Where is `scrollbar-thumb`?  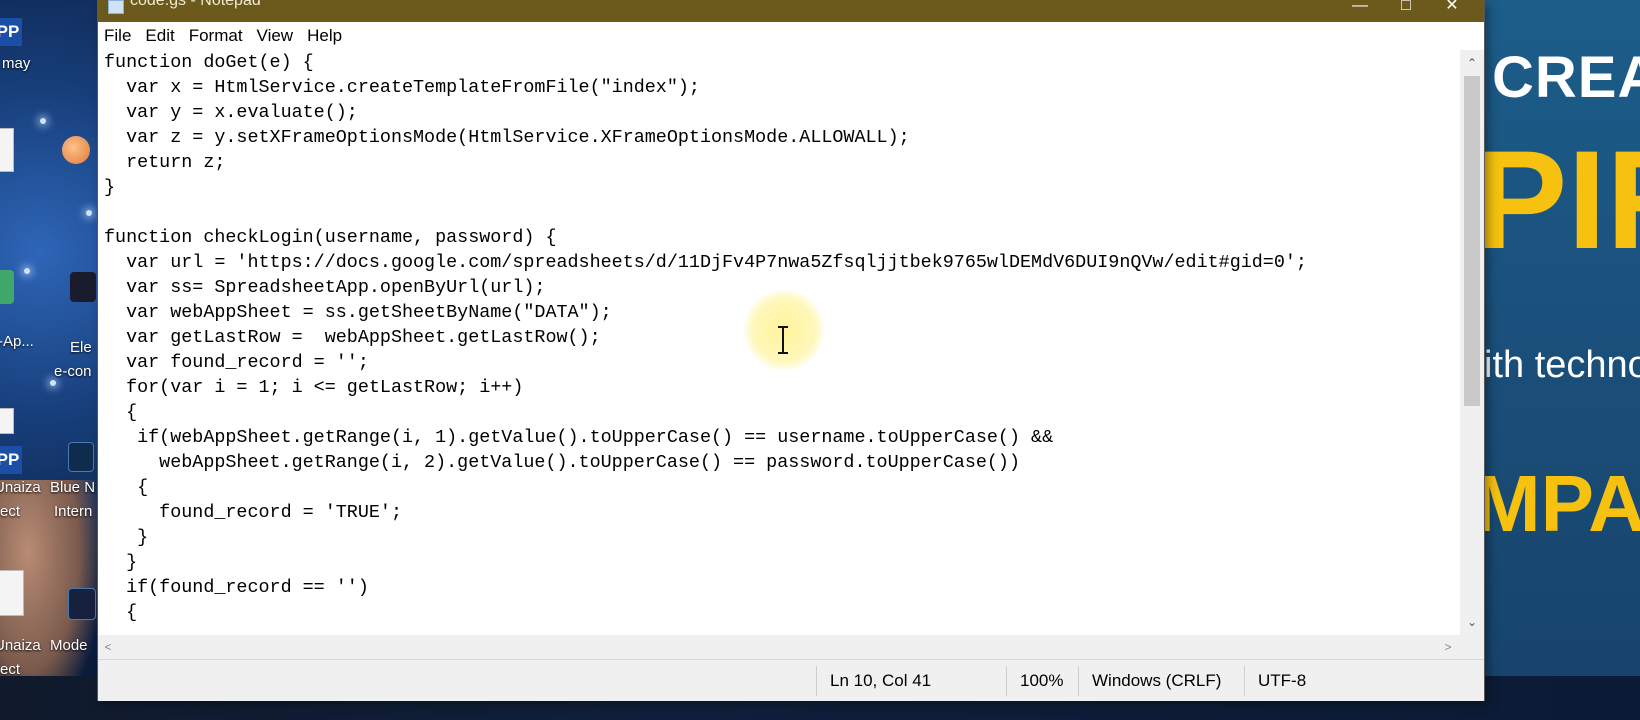 scrollbar-thumb is located at coordinates (1472, 241).